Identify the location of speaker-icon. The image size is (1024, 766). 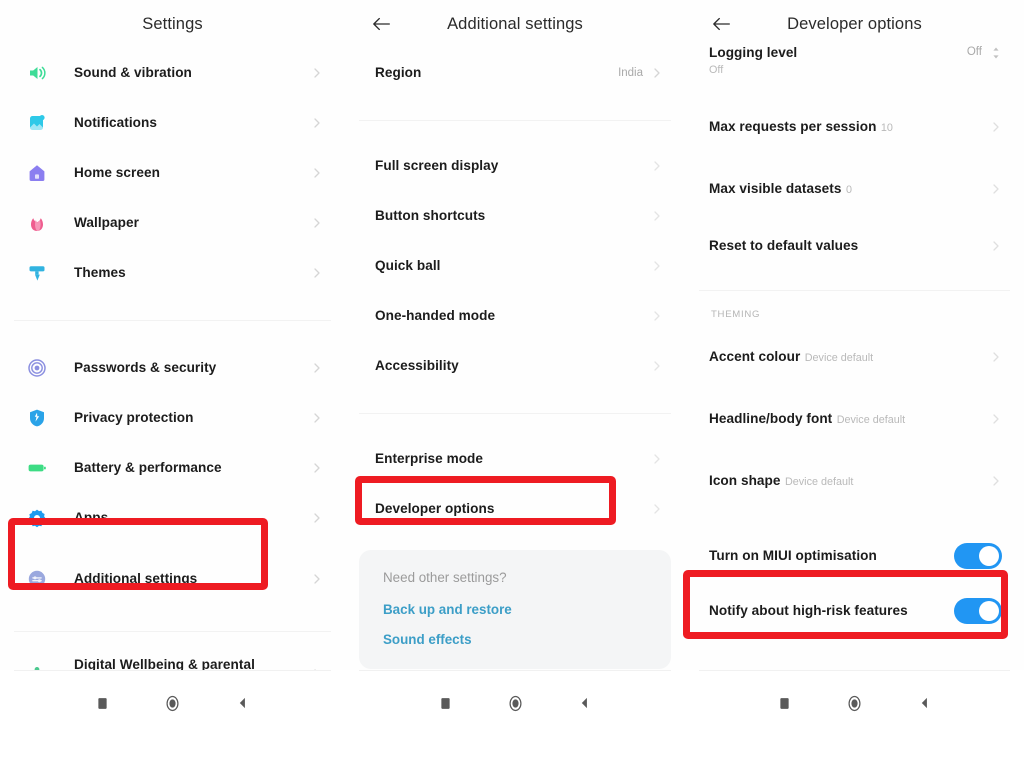
(37, 73).